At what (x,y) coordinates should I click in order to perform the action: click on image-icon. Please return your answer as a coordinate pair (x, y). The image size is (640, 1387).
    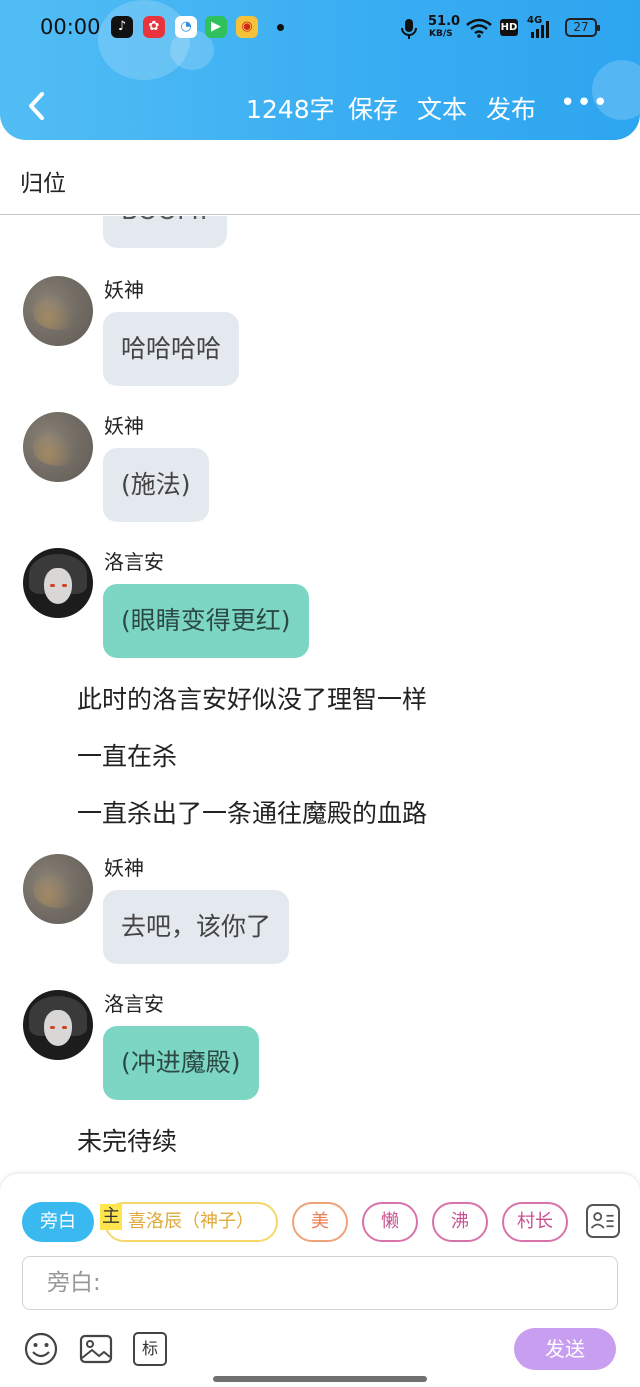
    Looking at the image, I should click on (96, 1349).